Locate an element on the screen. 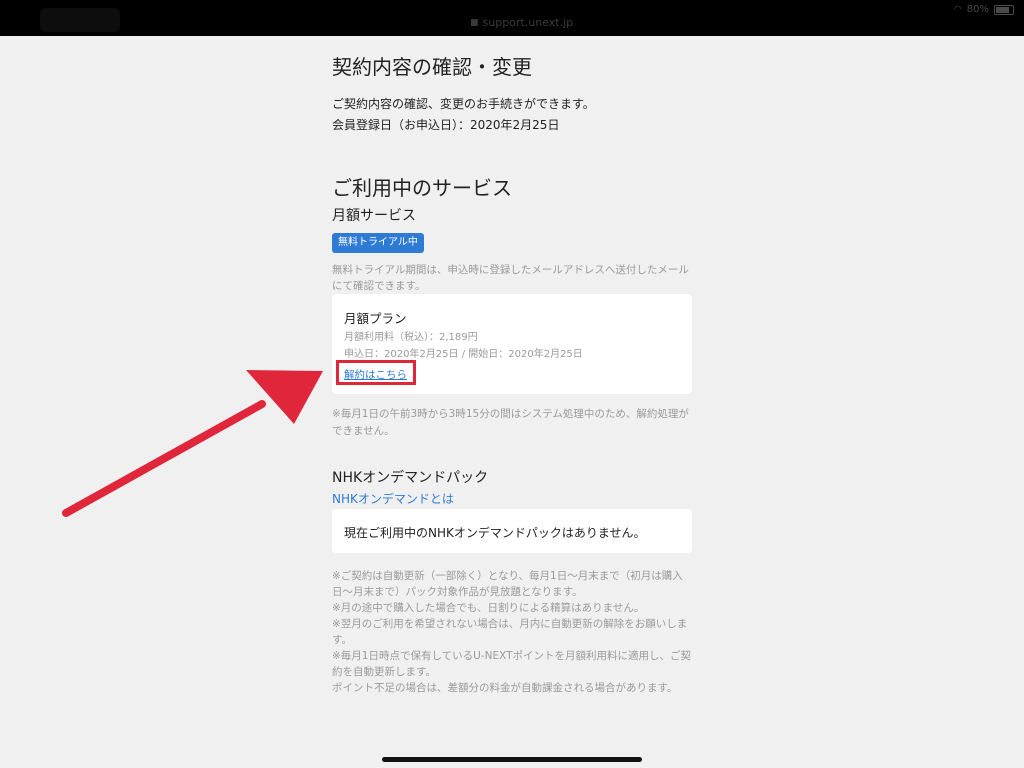 The width and height of the screenshot is (1024, 768). page-title: 契約内容の確認・変更 is located at coordinates (432, 67).